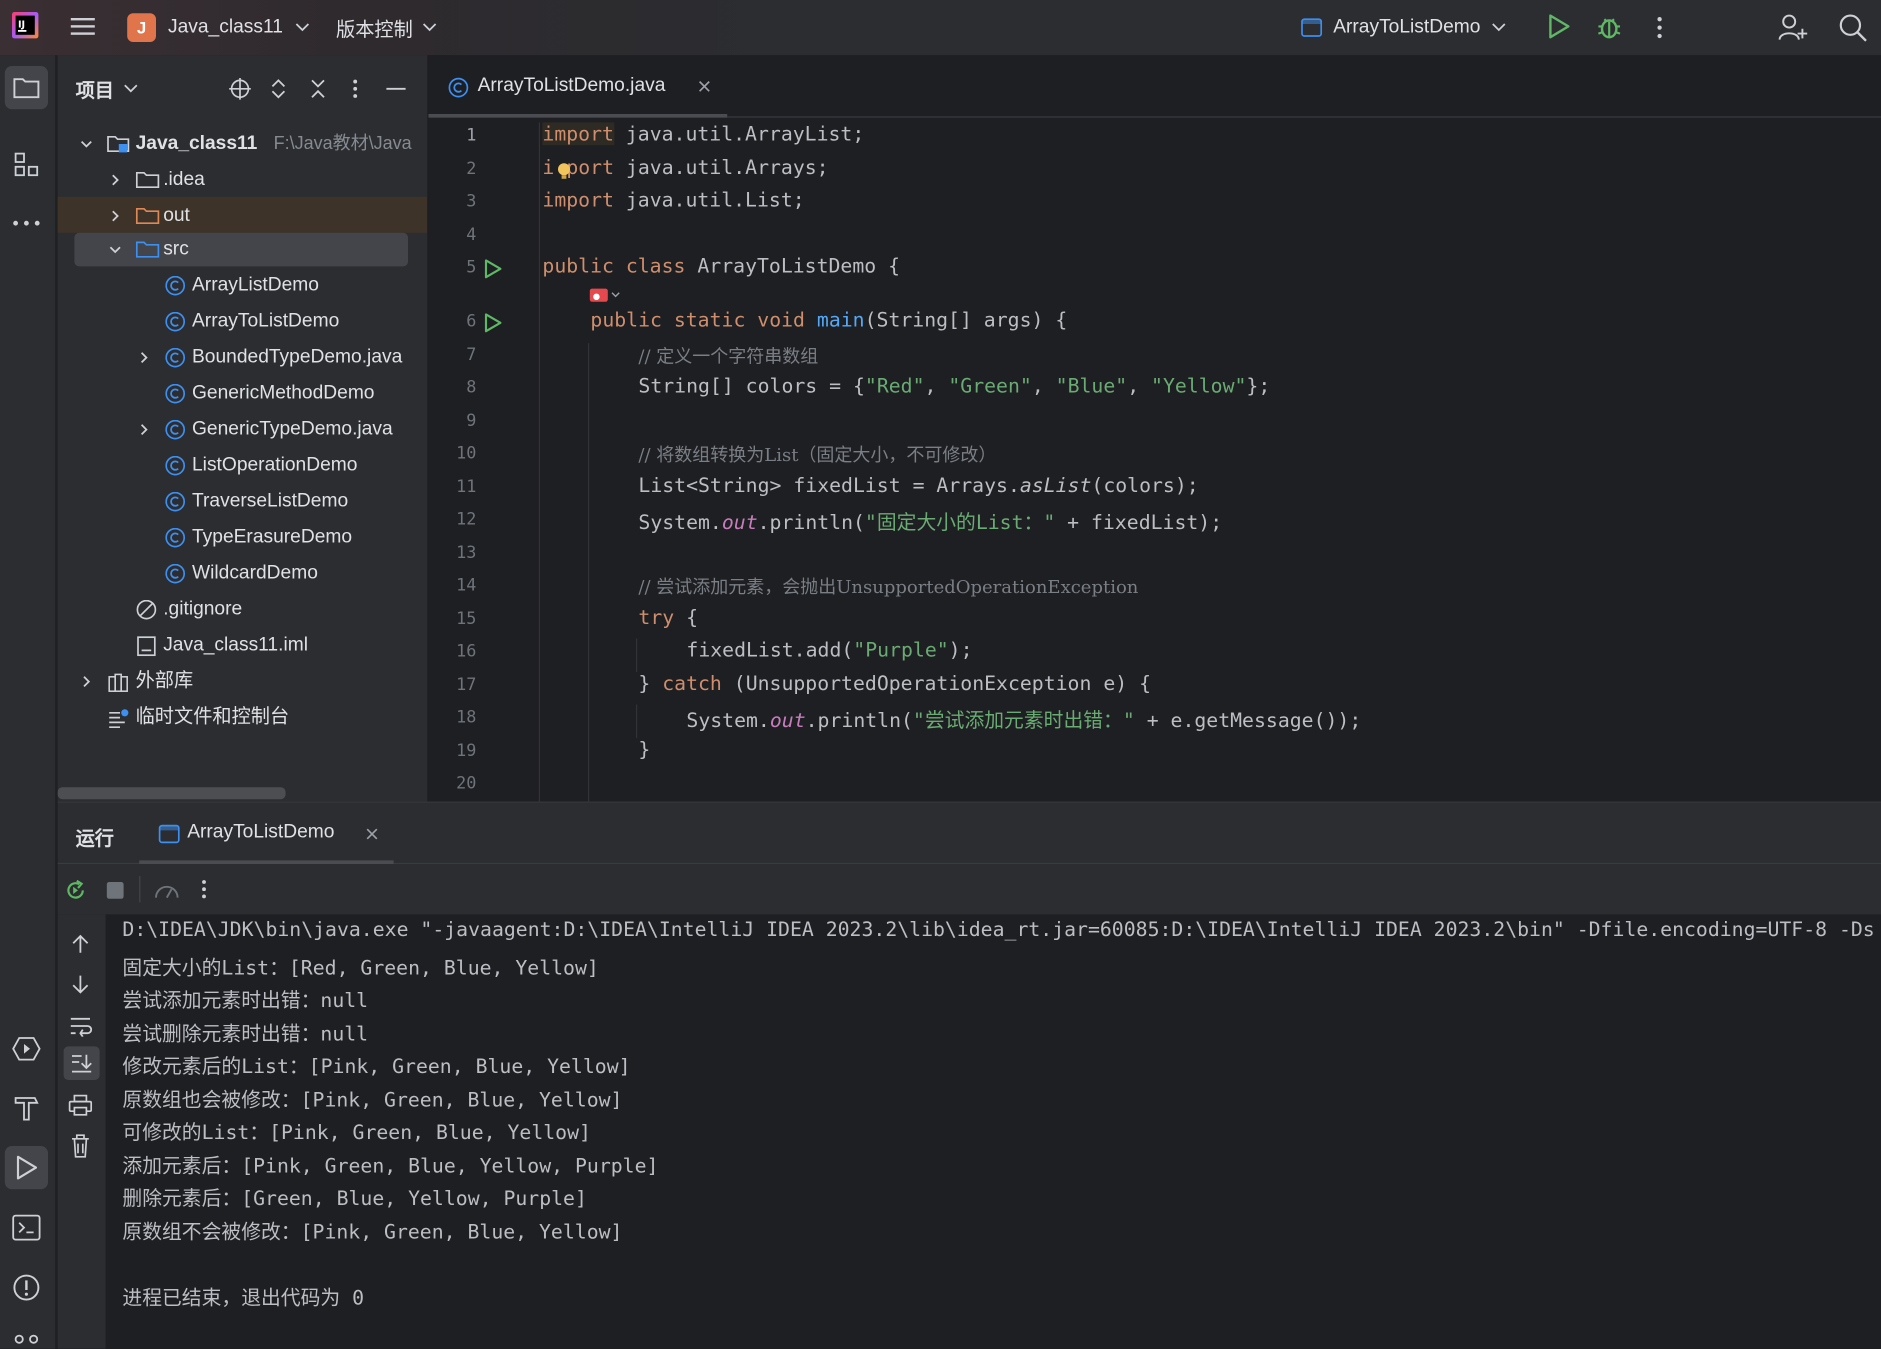 This screenshot has height=1349, width=1881. Describe the element at coordinates (466, 520) in the screenshot. I see `line-number: 12` at that location.